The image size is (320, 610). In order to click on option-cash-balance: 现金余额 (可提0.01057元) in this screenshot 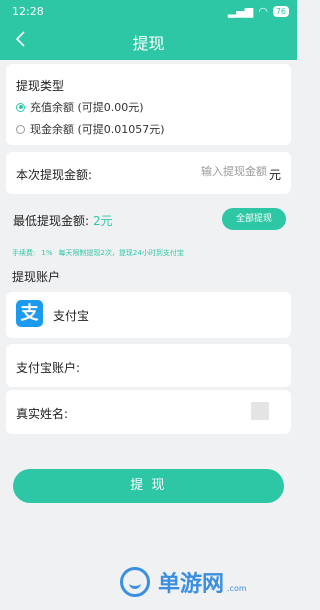, I will do `click(90, 129)`.